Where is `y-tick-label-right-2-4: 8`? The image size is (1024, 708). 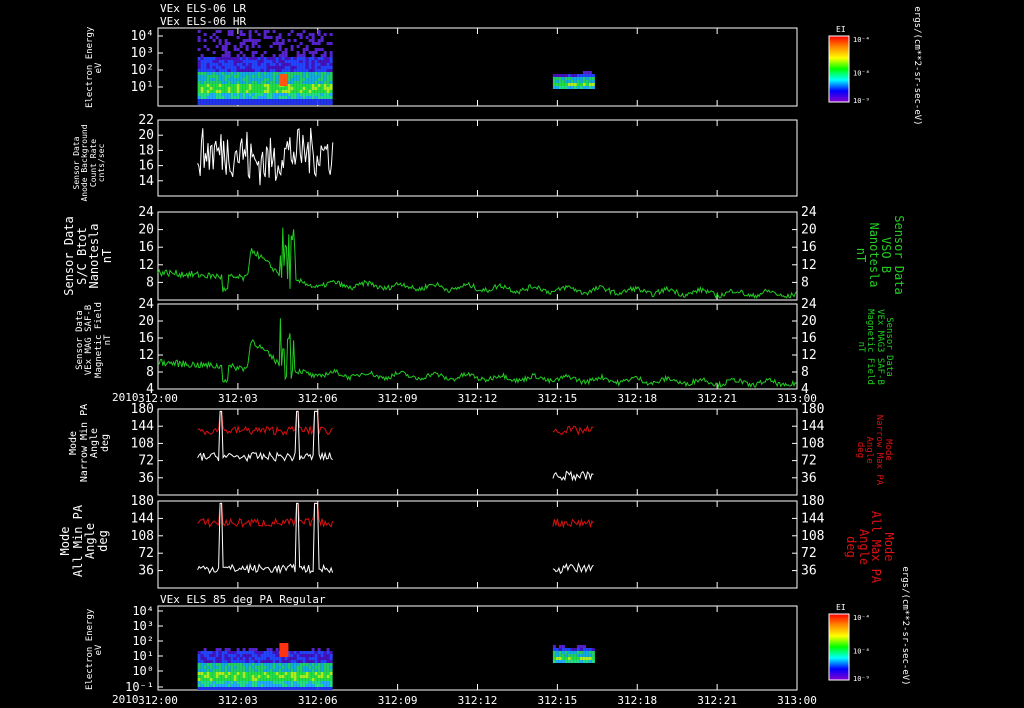 y-tick-label-right-2-4: 8 is located at coordinates (805, 282).